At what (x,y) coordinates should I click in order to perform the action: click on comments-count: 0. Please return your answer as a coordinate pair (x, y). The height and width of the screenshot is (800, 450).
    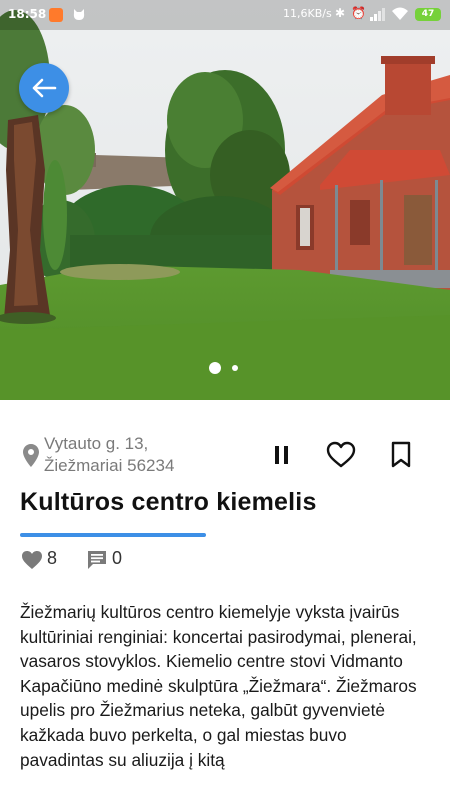
    Looking at the image, I should click on (117, 558).